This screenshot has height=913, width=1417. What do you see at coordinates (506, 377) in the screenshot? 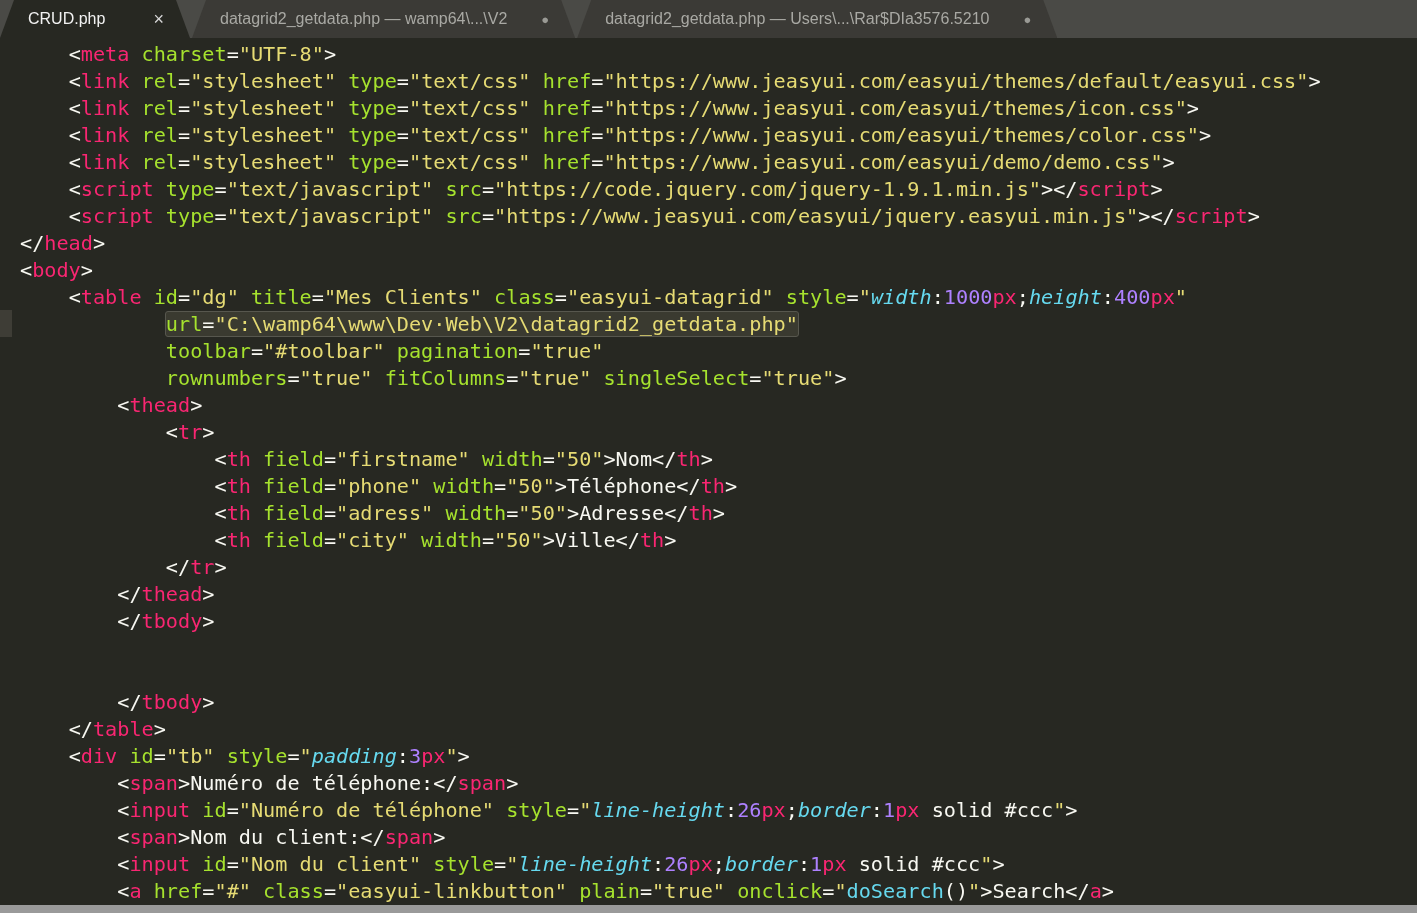
I see `code-line: rownumbers="true" fitColumns="true" singleSelect="true">` at bounding box center [506, 377].